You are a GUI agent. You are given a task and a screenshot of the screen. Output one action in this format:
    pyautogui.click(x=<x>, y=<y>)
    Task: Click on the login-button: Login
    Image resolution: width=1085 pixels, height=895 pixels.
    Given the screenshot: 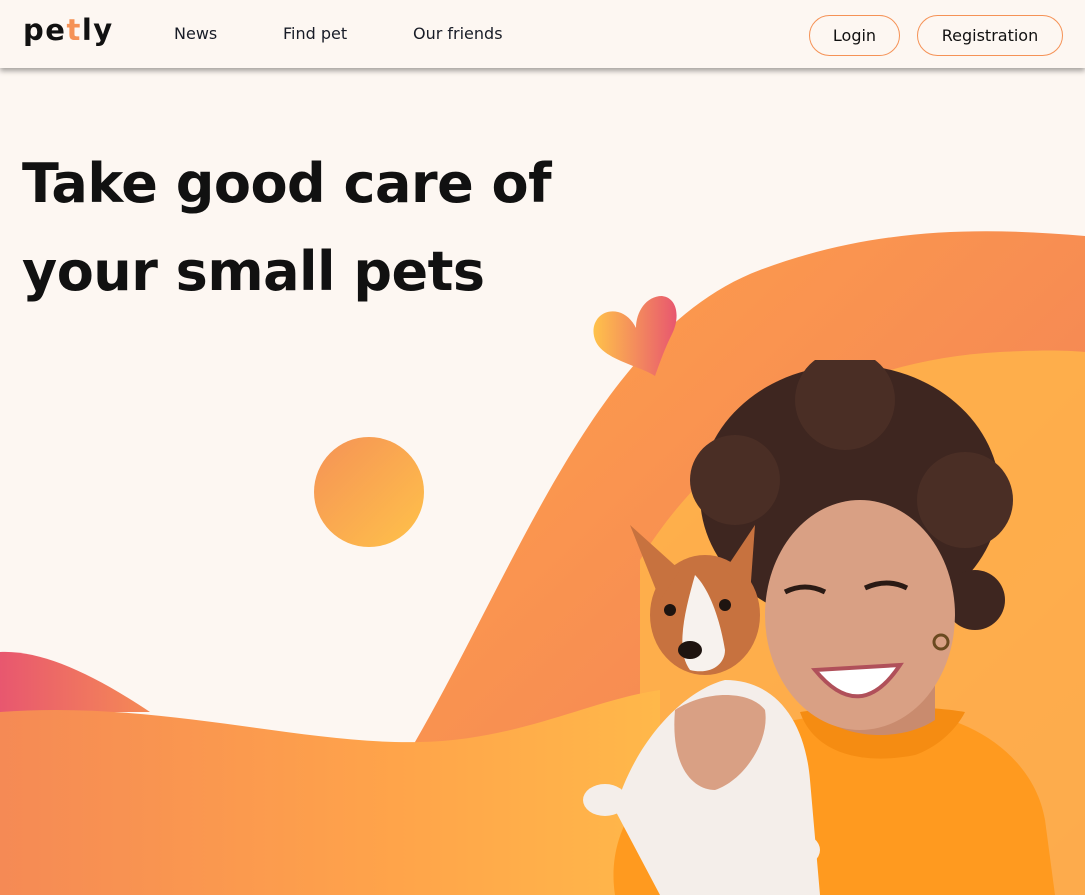 What is the action you would take?
    pyautogui.click(x=854, y=35)
    